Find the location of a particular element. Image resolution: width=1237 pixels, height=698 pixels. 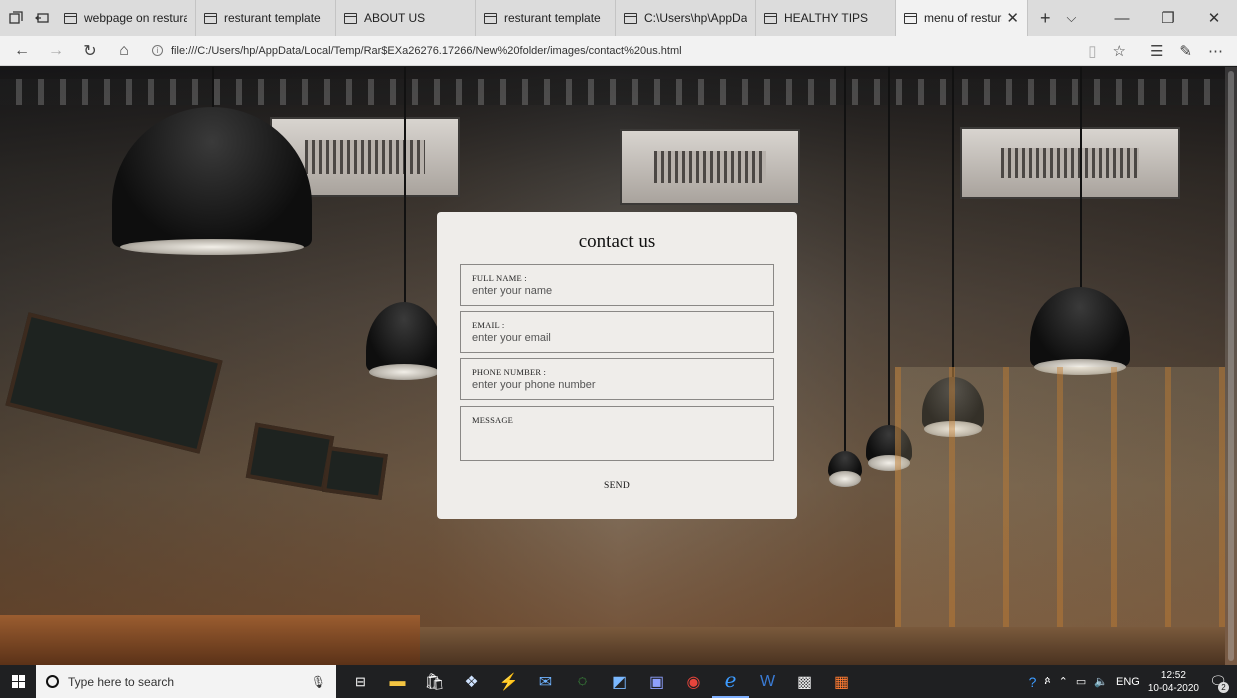

reading-view-icon: ▯ is located at coordinates (1092, 51).